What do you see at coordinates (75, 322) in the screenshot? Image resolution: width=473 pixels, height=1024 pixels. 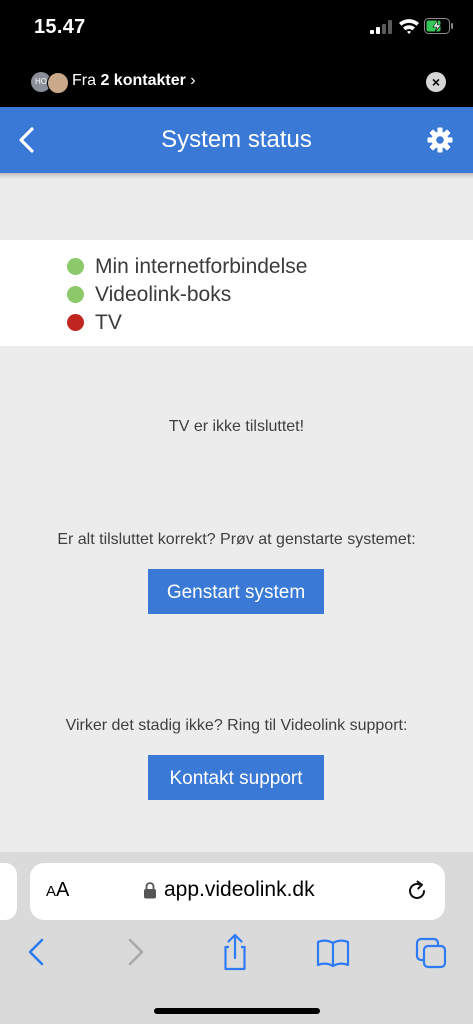 I see `status-error-indicator` at bounding box center [75, 322].